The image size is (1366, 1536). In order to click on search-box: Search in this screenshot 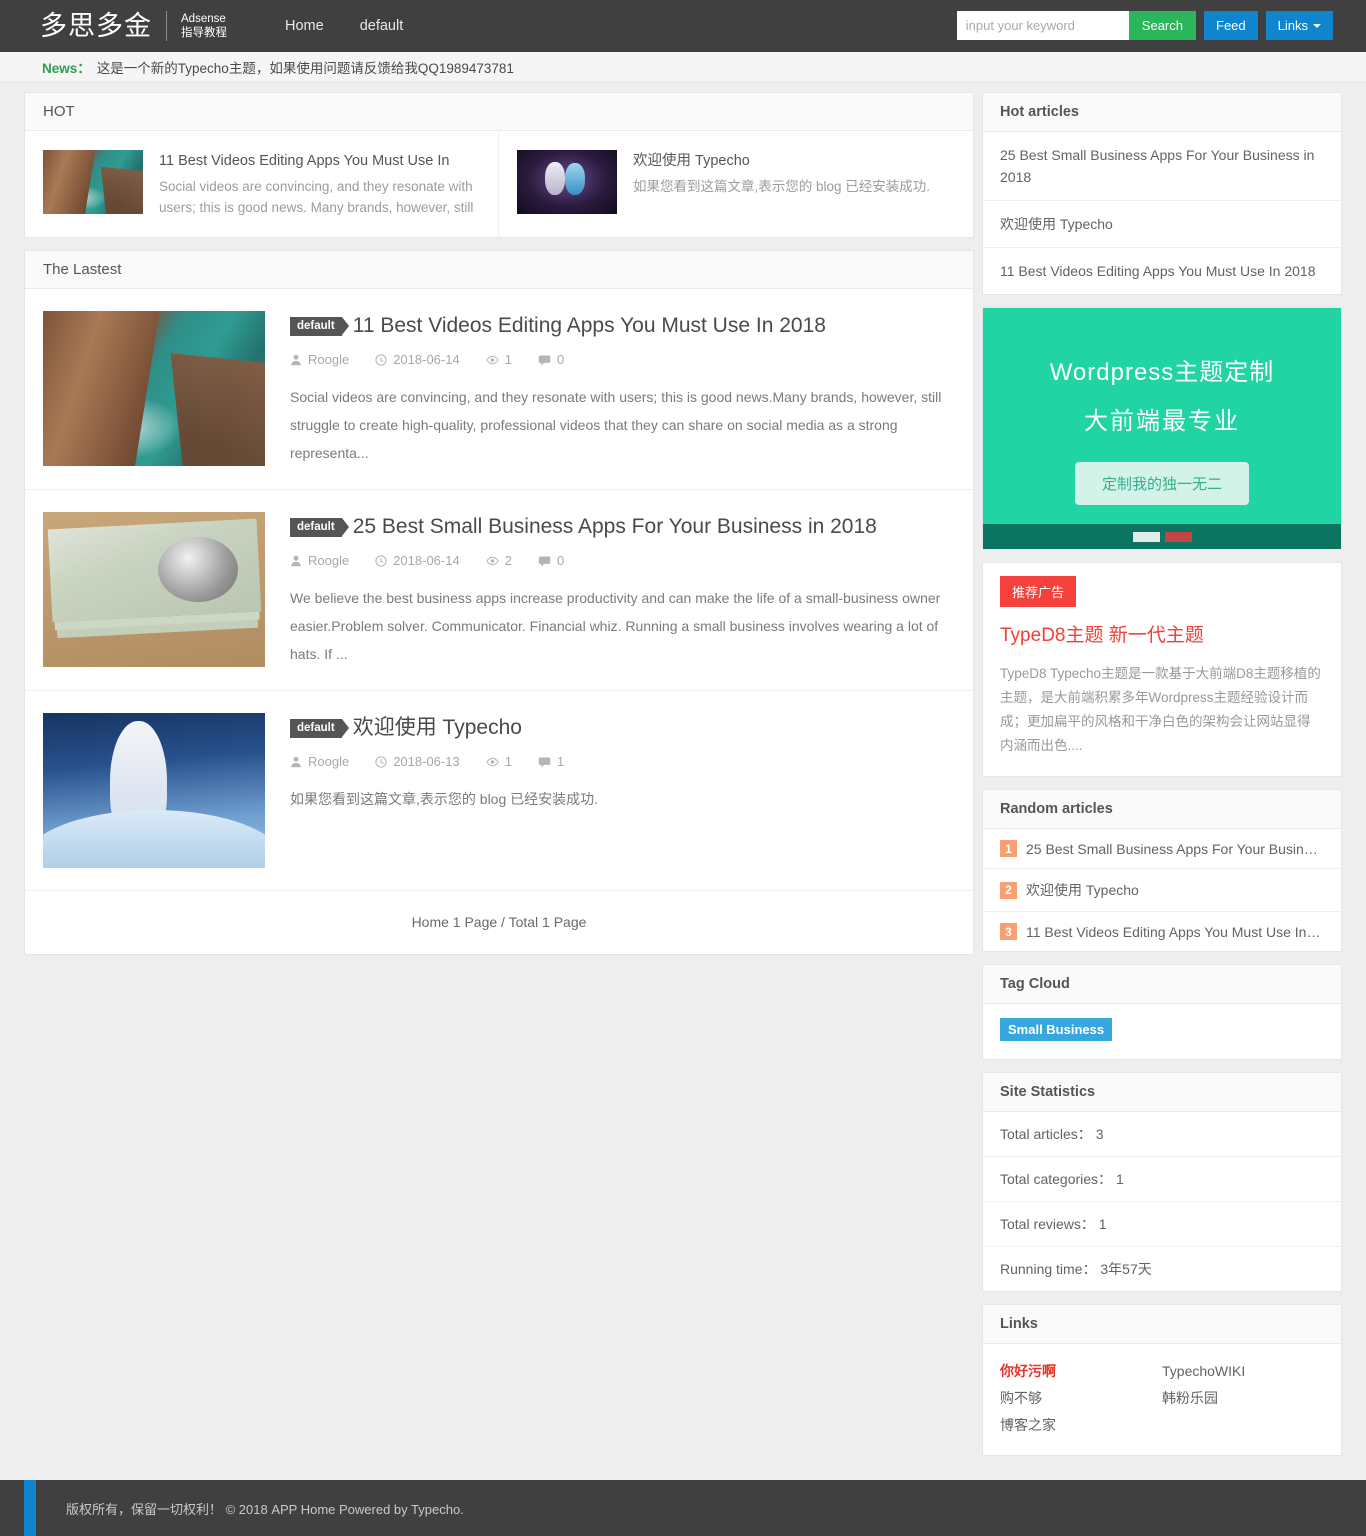, I will do `click(1076, 25)`.